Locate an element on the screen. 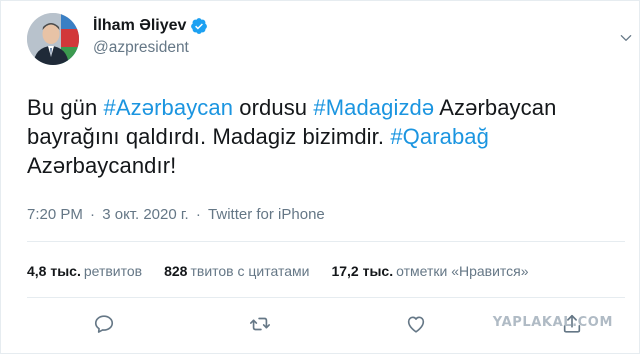 The width and height of the screenshot is (640, 354). hashtag-link: #Madagizdə is located at coordinates (373, 107).